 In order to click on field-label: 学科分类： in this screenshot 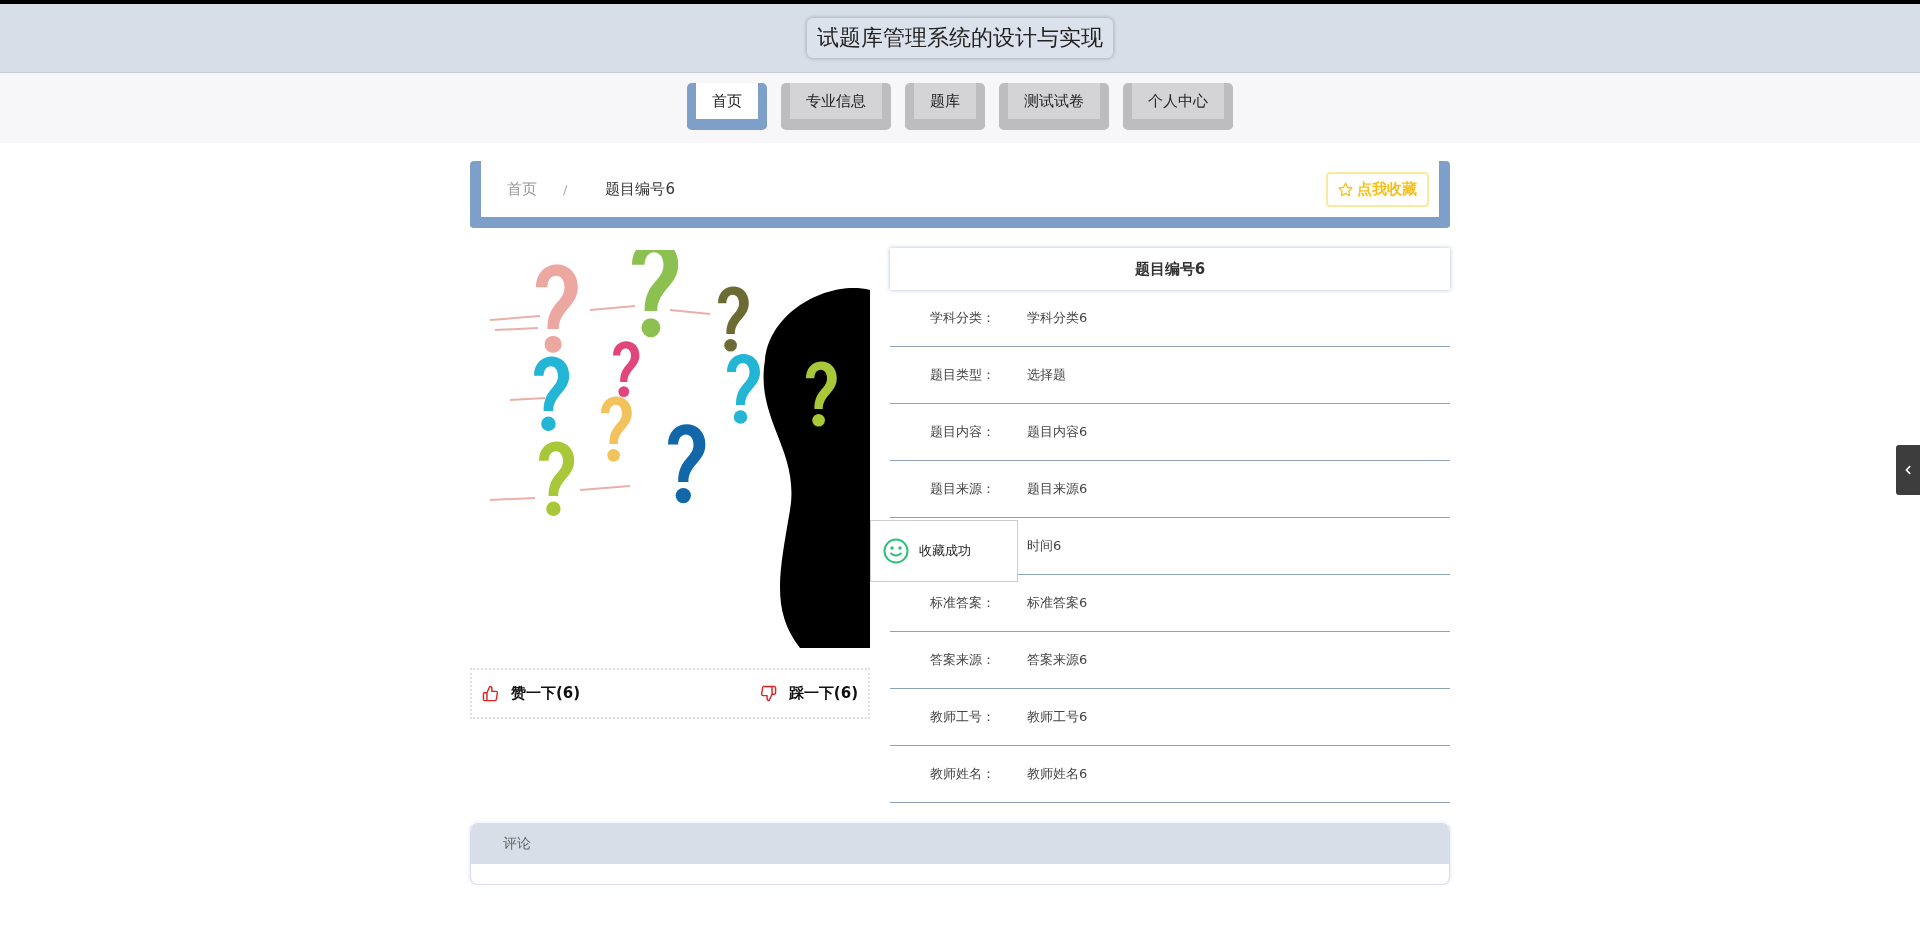, I will do `click(963, 318)`.